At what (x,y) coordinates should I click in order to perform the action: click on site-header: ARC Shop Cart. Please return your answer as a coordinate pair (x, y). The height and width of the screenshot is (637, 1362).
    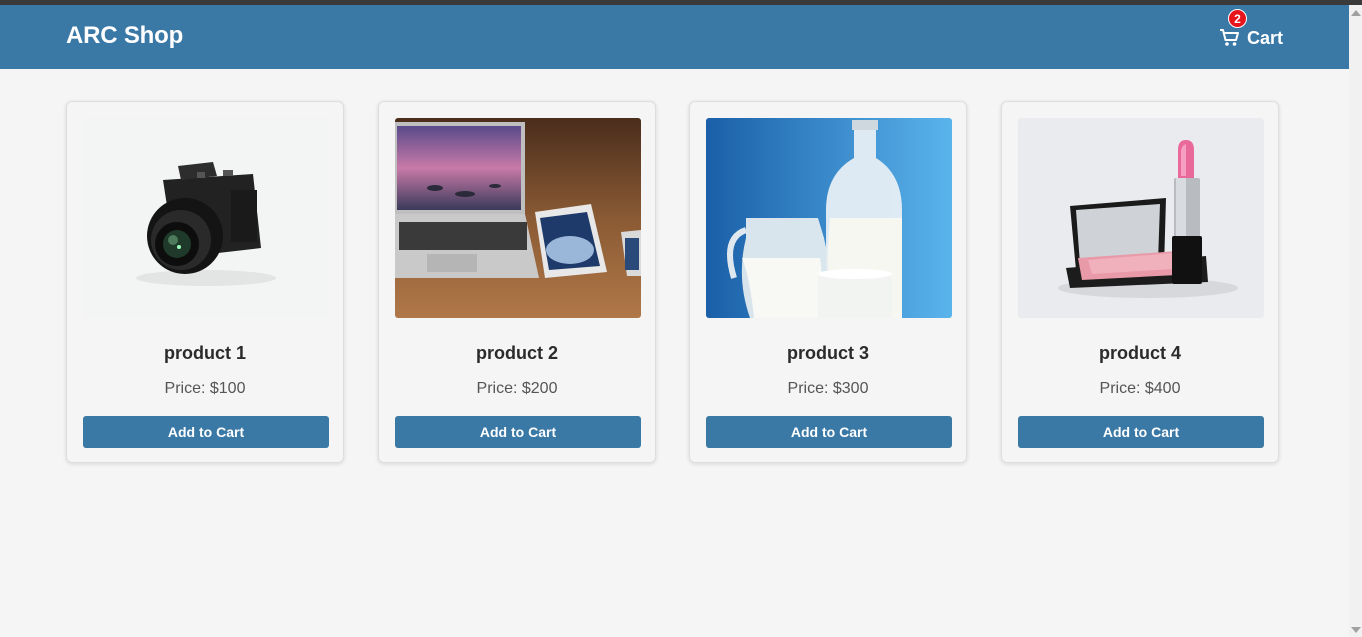
    Looking at the image, I should click on (674, 37).